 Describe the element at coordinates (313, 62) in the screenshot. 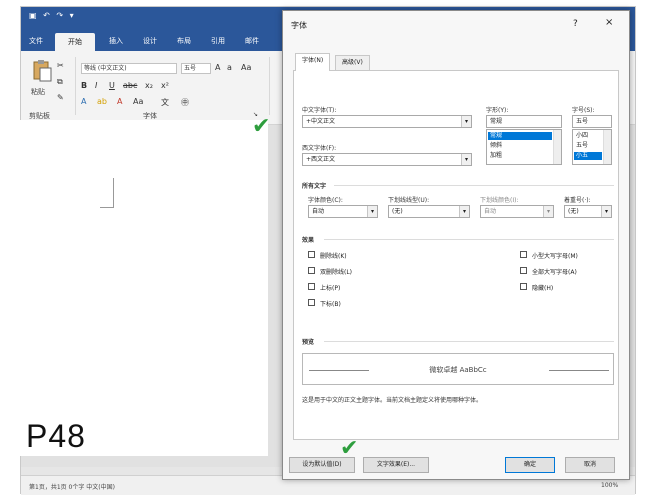

I see `tab-font: 字体(N)` at that location.